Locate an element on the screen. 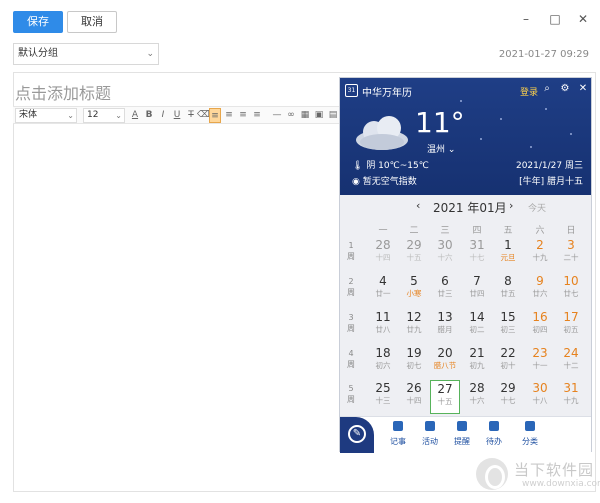  code-icon: ▤ is located at coordinates (333, 115).